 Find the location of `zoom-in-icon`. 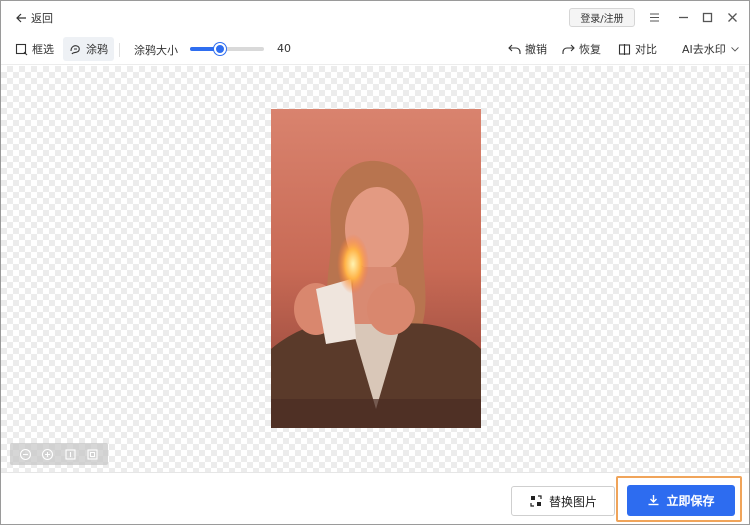

zoom-in-icon is located at coordinates (48, 454).